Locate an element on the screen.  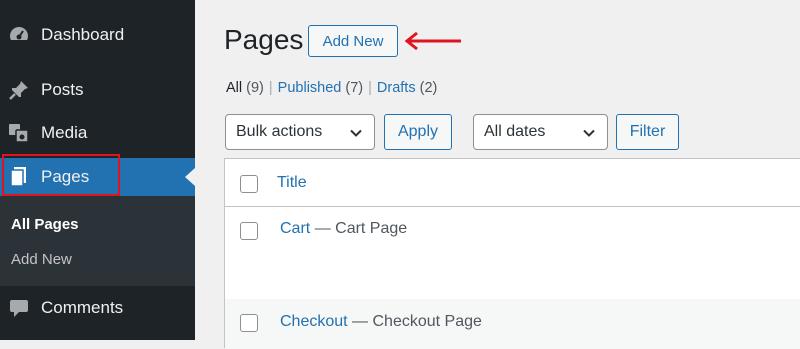
sidebar-item-dashboard: Dashboard is located at coordinates (97, 35).